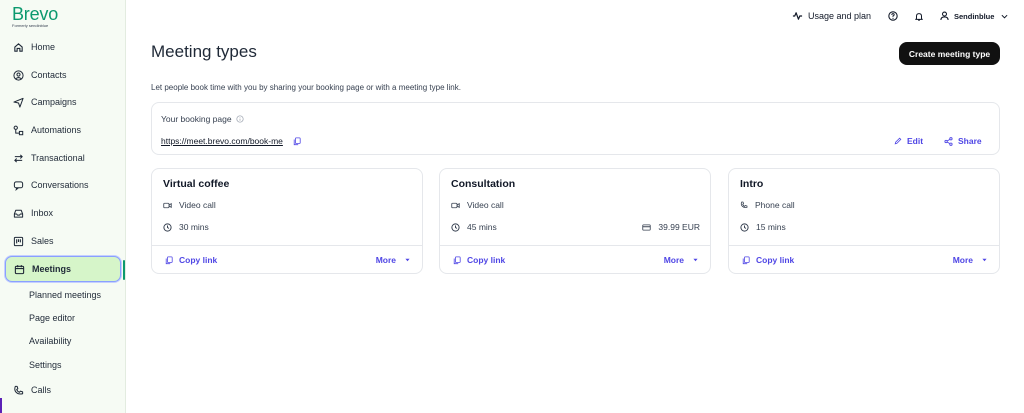  I want to click on meeting-type-kind-label: Phone call, so click(775, 205).